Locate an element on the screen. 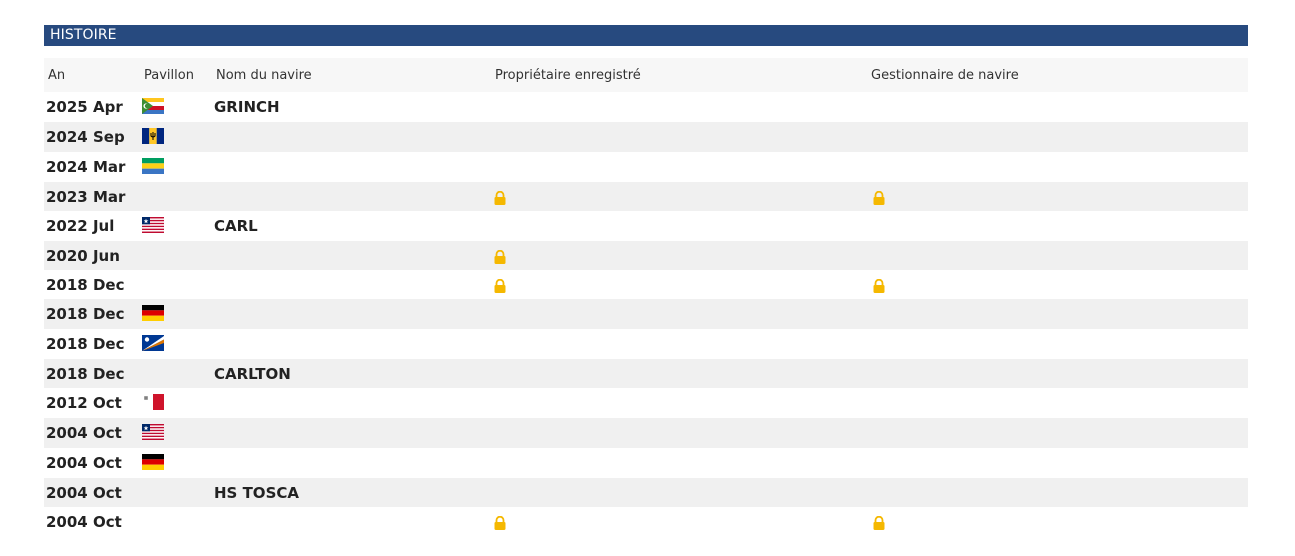  column-header-ship-manager: Gestionnaire de navire is located at coordinates (945, 76).